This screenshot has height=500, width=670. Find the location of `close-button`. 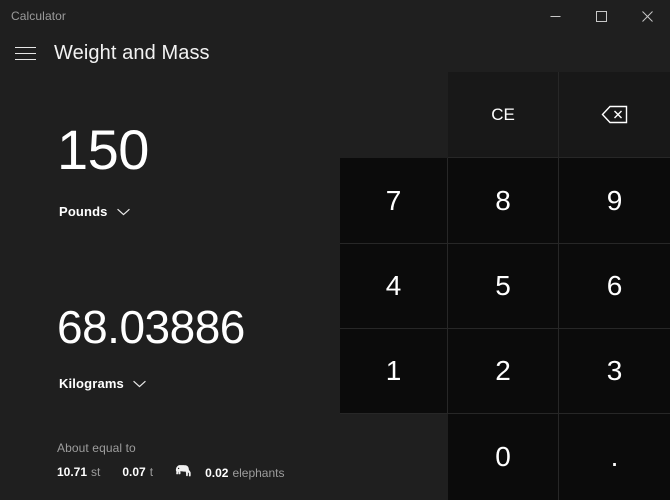

close-button is located at coordinates (647, 16).